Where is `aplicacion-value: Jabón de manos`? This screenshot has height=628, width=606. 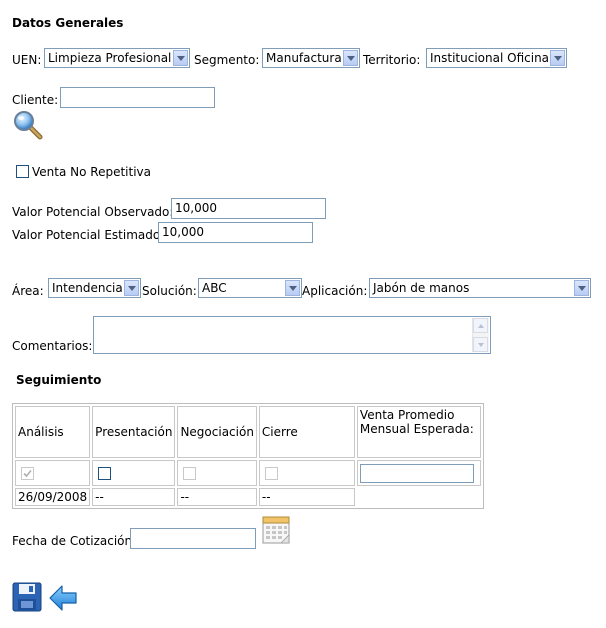 aplicacion-value: Jabón de manos is located at coordinates (421, 288).